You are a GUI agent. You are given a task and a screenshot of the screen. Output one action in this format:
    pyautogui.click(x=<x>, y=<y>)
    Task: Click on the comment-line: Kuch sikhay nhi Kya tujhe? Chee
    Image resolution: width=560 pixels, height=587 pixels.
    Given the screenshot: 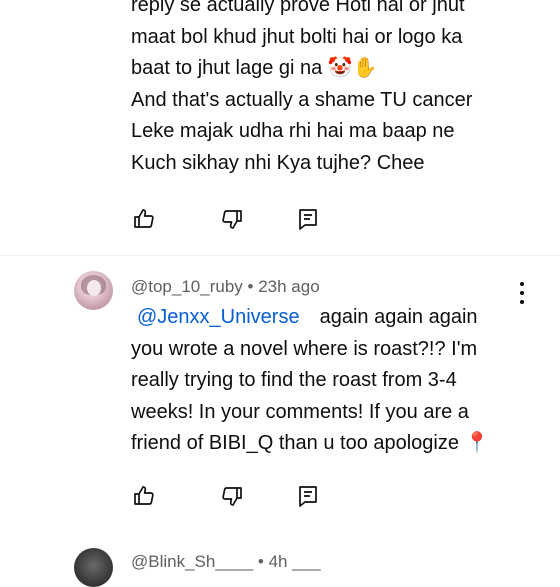 What is the action you would take?
    pyautogui.click(x=278, y=162)
    